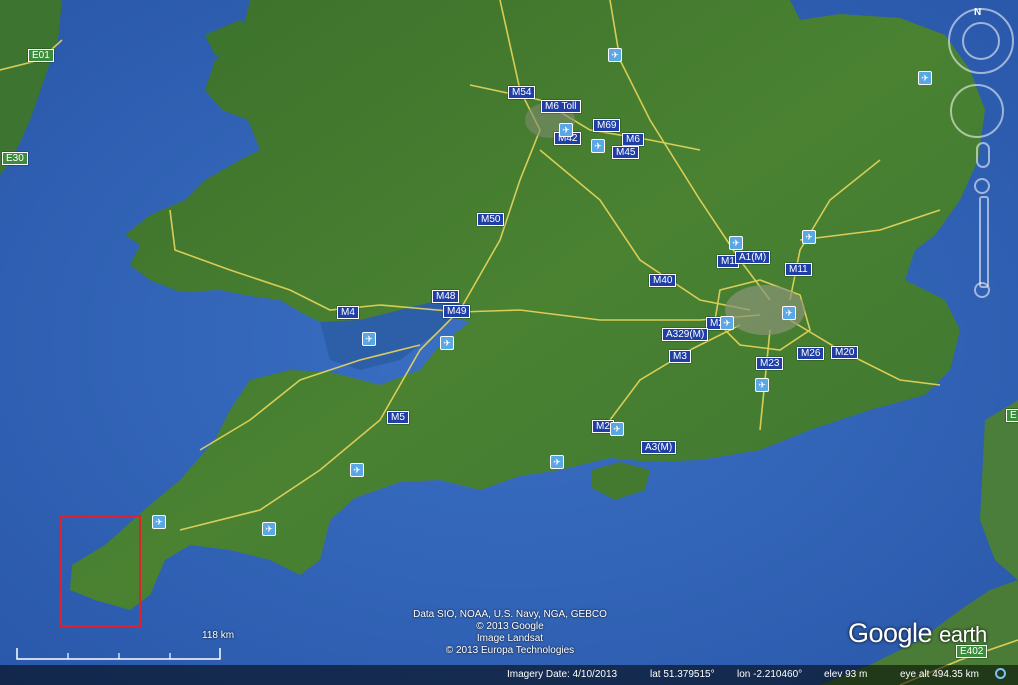  Describe the element at coordinates (939, 674) in the screenshot. I see `eye-altitude-readout: eye alt 494.35 km` at that location.